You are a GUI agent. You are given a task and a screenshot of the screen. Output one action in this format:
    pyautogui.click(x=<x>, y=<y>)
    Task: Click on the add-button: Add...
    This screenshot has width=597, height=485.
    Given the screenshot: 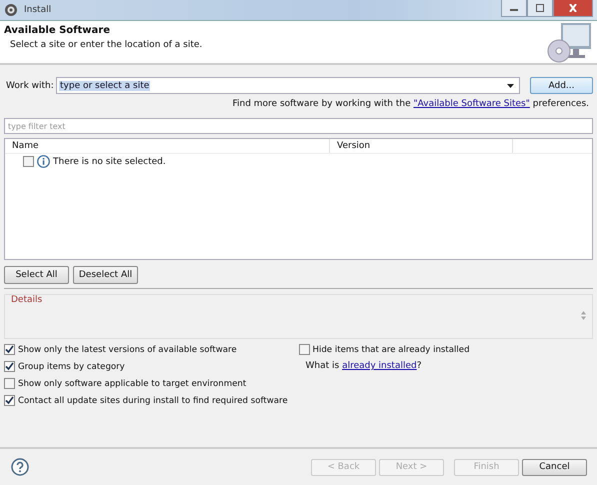 What is the action you would take?
    pyautogui.click(x=561, y=85)
    